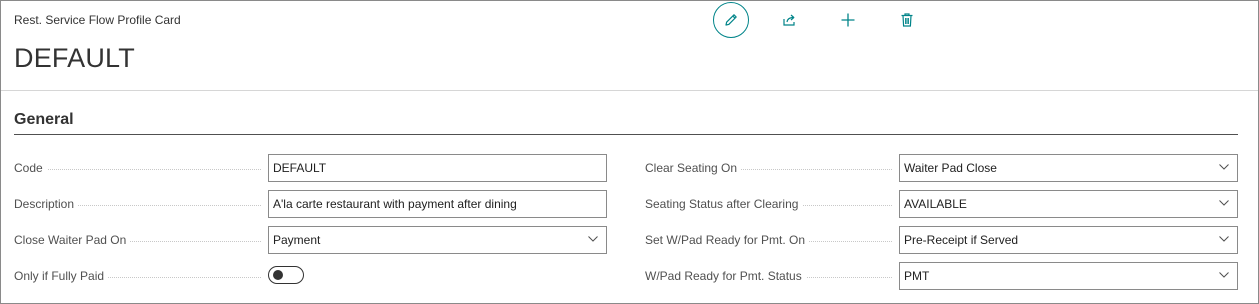 Image resolution: width=1259 pixels, height=304 pixels. What do you see at coordinates (44, 119) in the screenshot?
I see `section-title: General` at bounding box center [44, 119].